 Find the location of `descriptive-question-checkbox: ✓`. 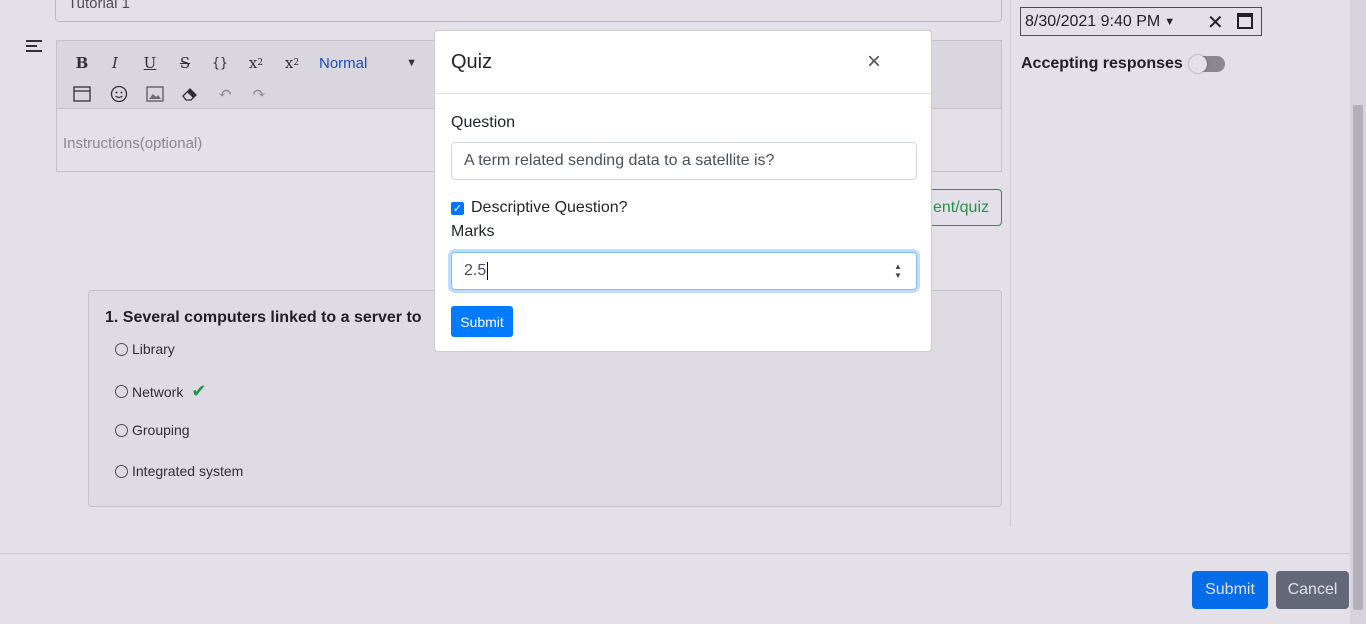

descriptive-question-checkbox: ✓ is located at coordinates (457, 208).